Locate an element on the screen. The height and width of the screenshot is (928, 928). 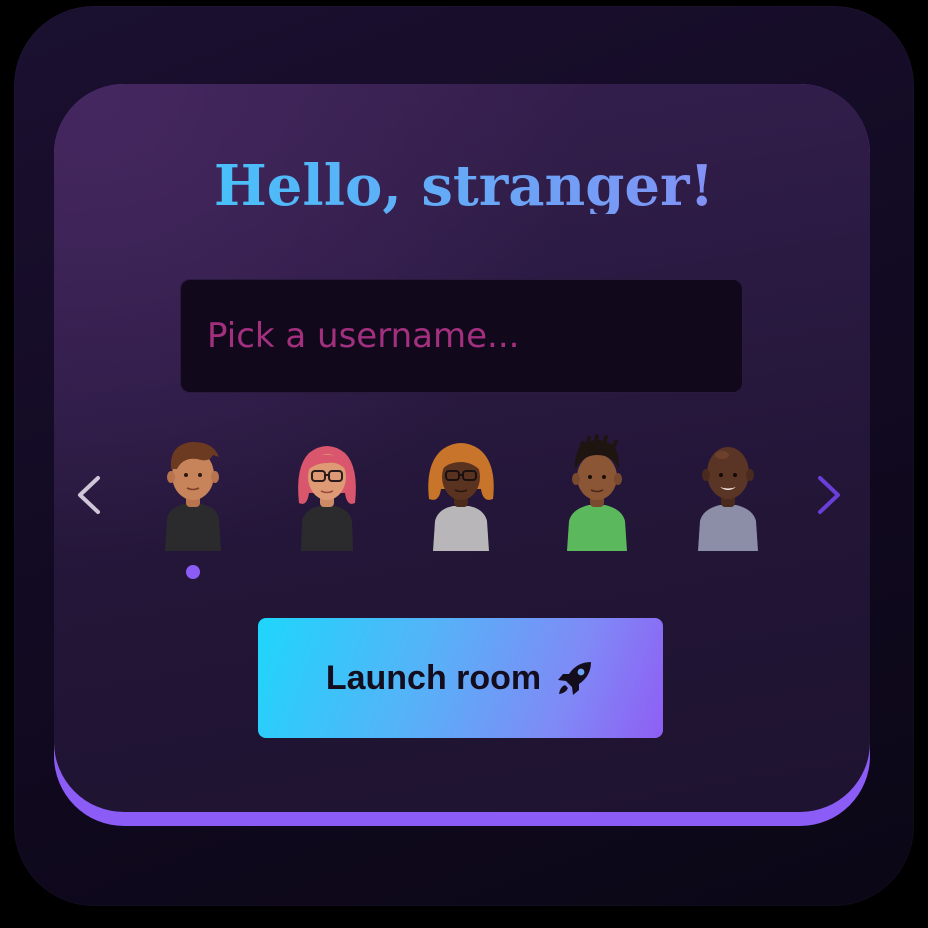
username-input is located at coordinates (461, 336).